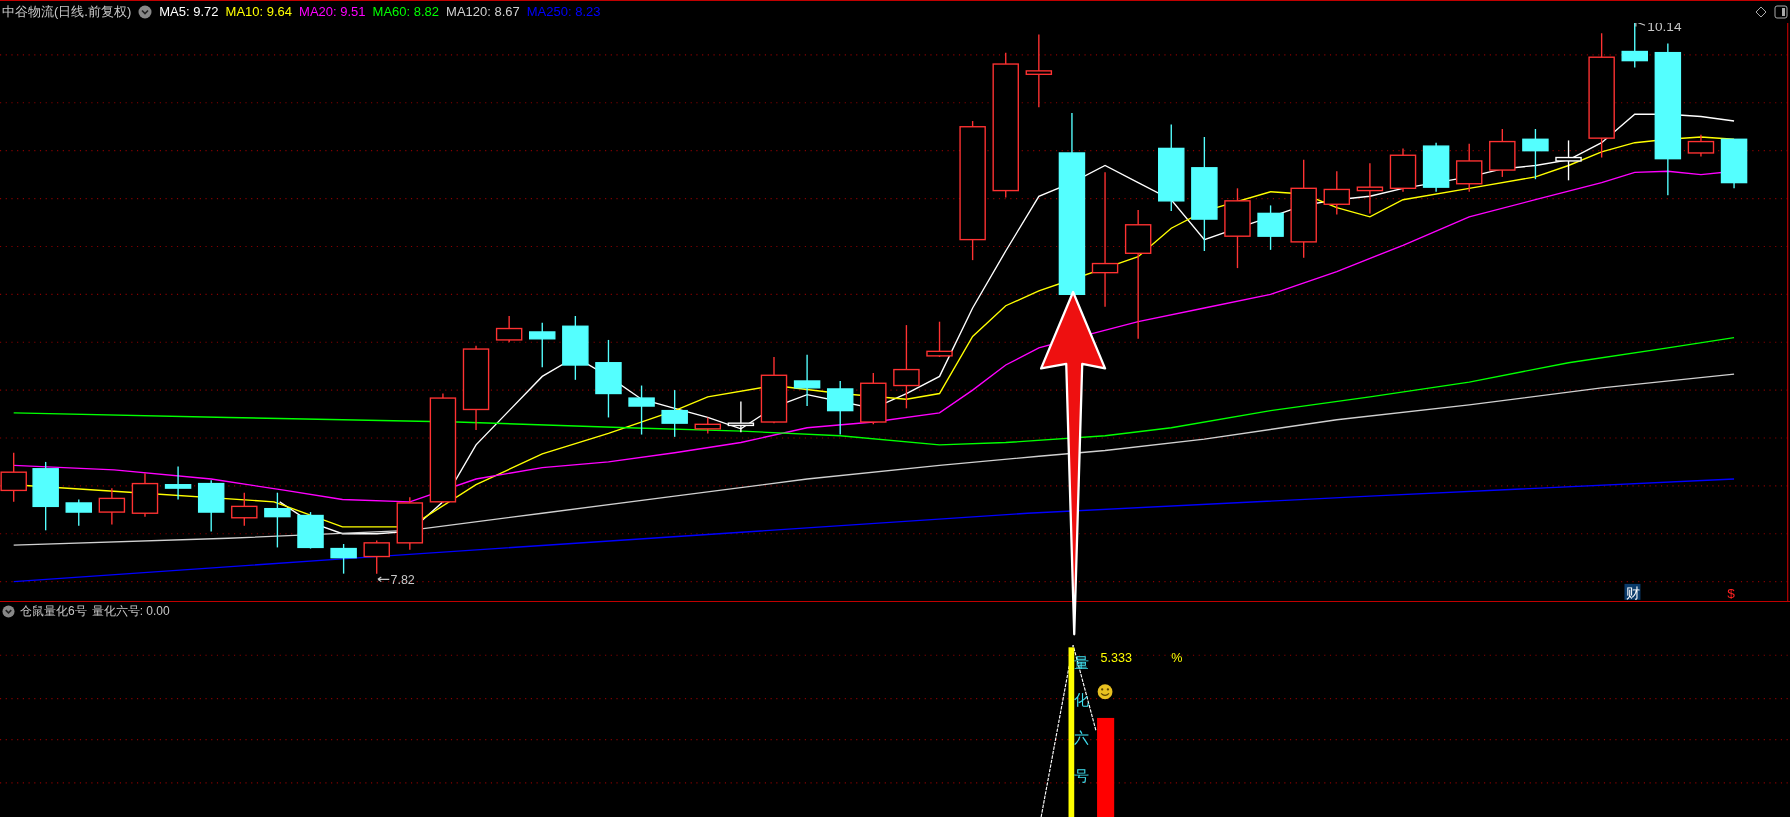  I want to click on finance-badge: 财, so click(1632, 593).